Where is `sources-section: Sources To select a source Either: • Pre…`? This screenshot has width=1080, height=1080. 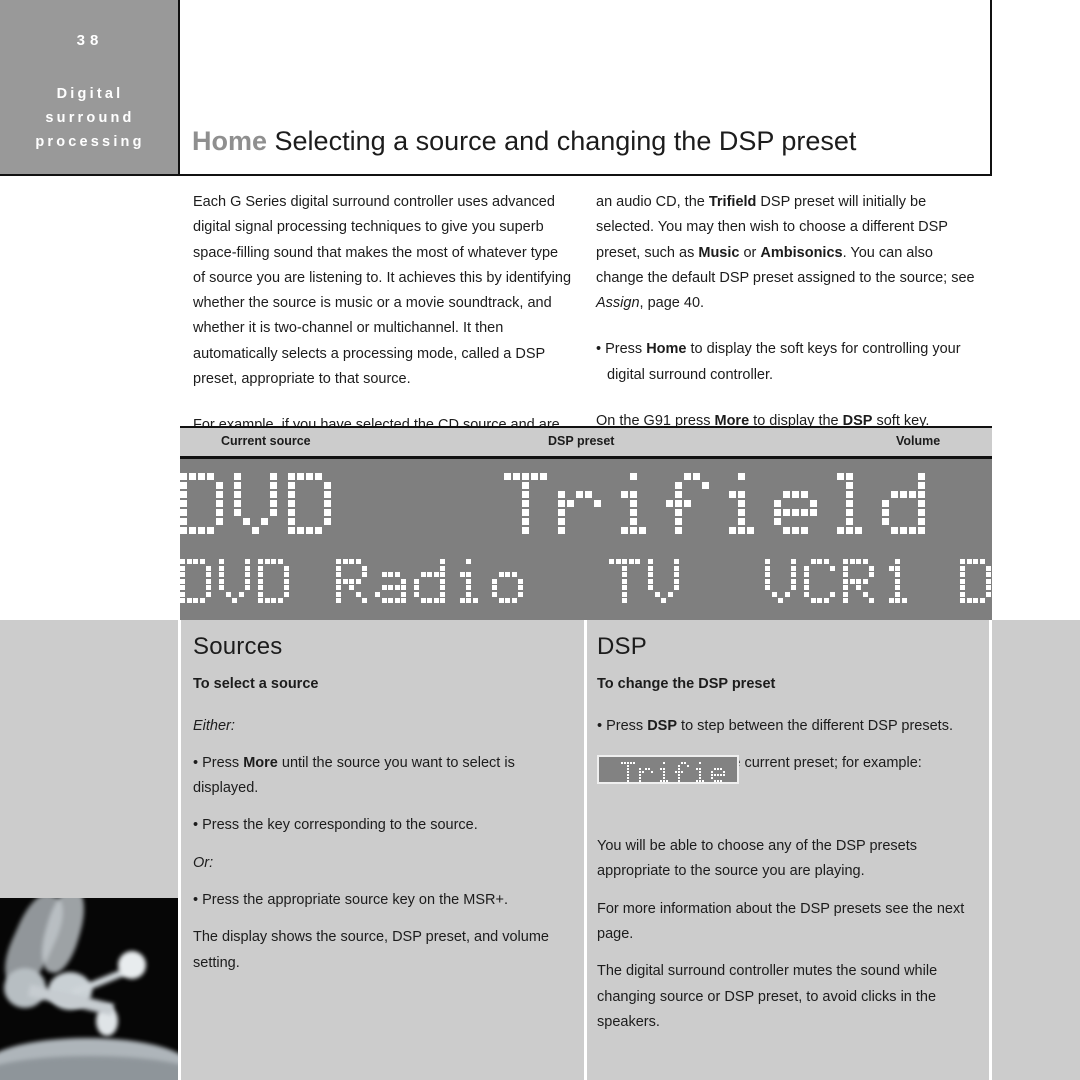
sources-section: Sources To select a source Either: • Pre… is located at coordinates (381, 811).